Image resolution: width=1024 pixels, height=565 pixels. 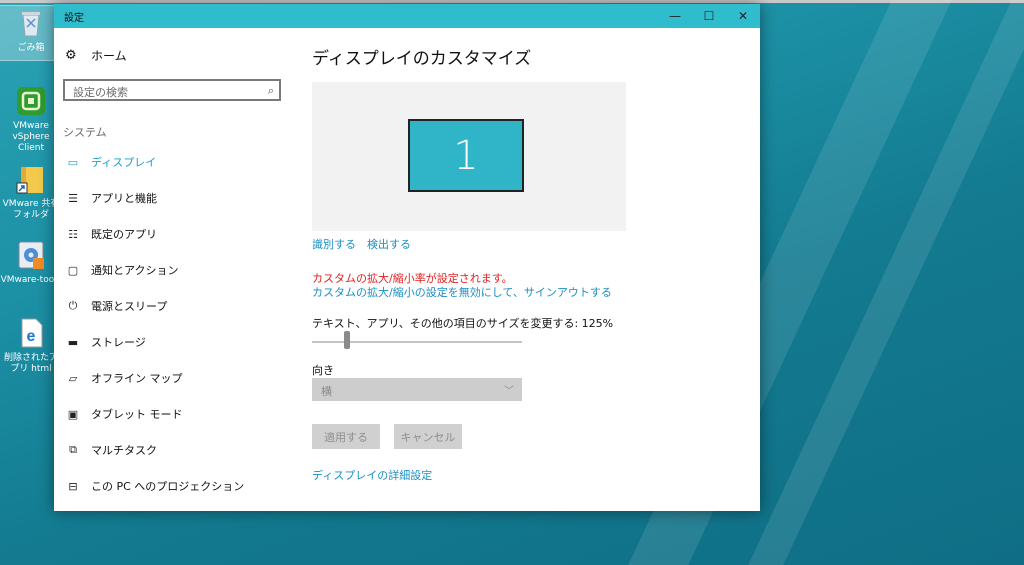 I want to click on sidebar-item-label: オフライン マップ, so click(x=137, y=378).